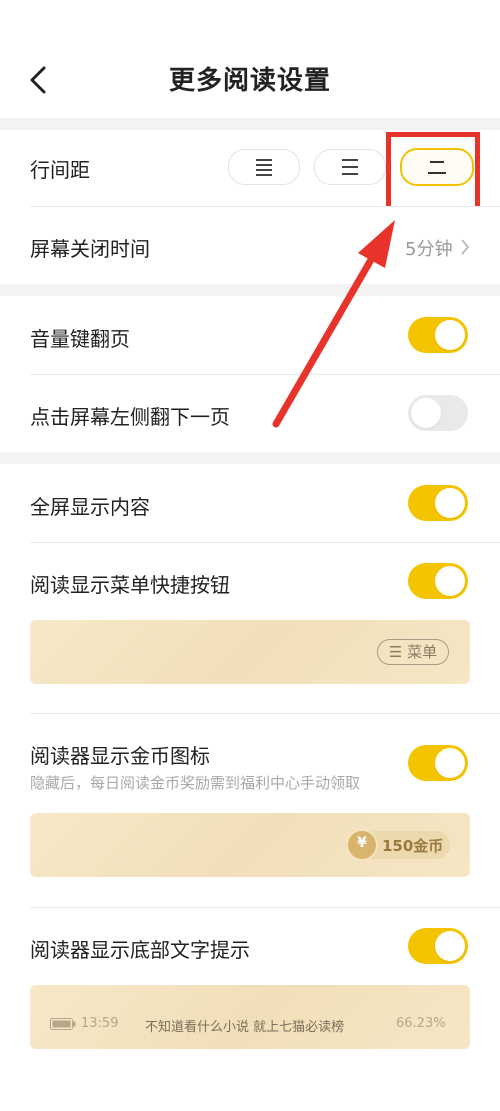 The width and height of the screenshot is (500, 1111). What do you see at coordinates (250, 503) in the screenshot?
I see `fullscreen-row: 全屏显示内容` at bounding box center [250, 503].